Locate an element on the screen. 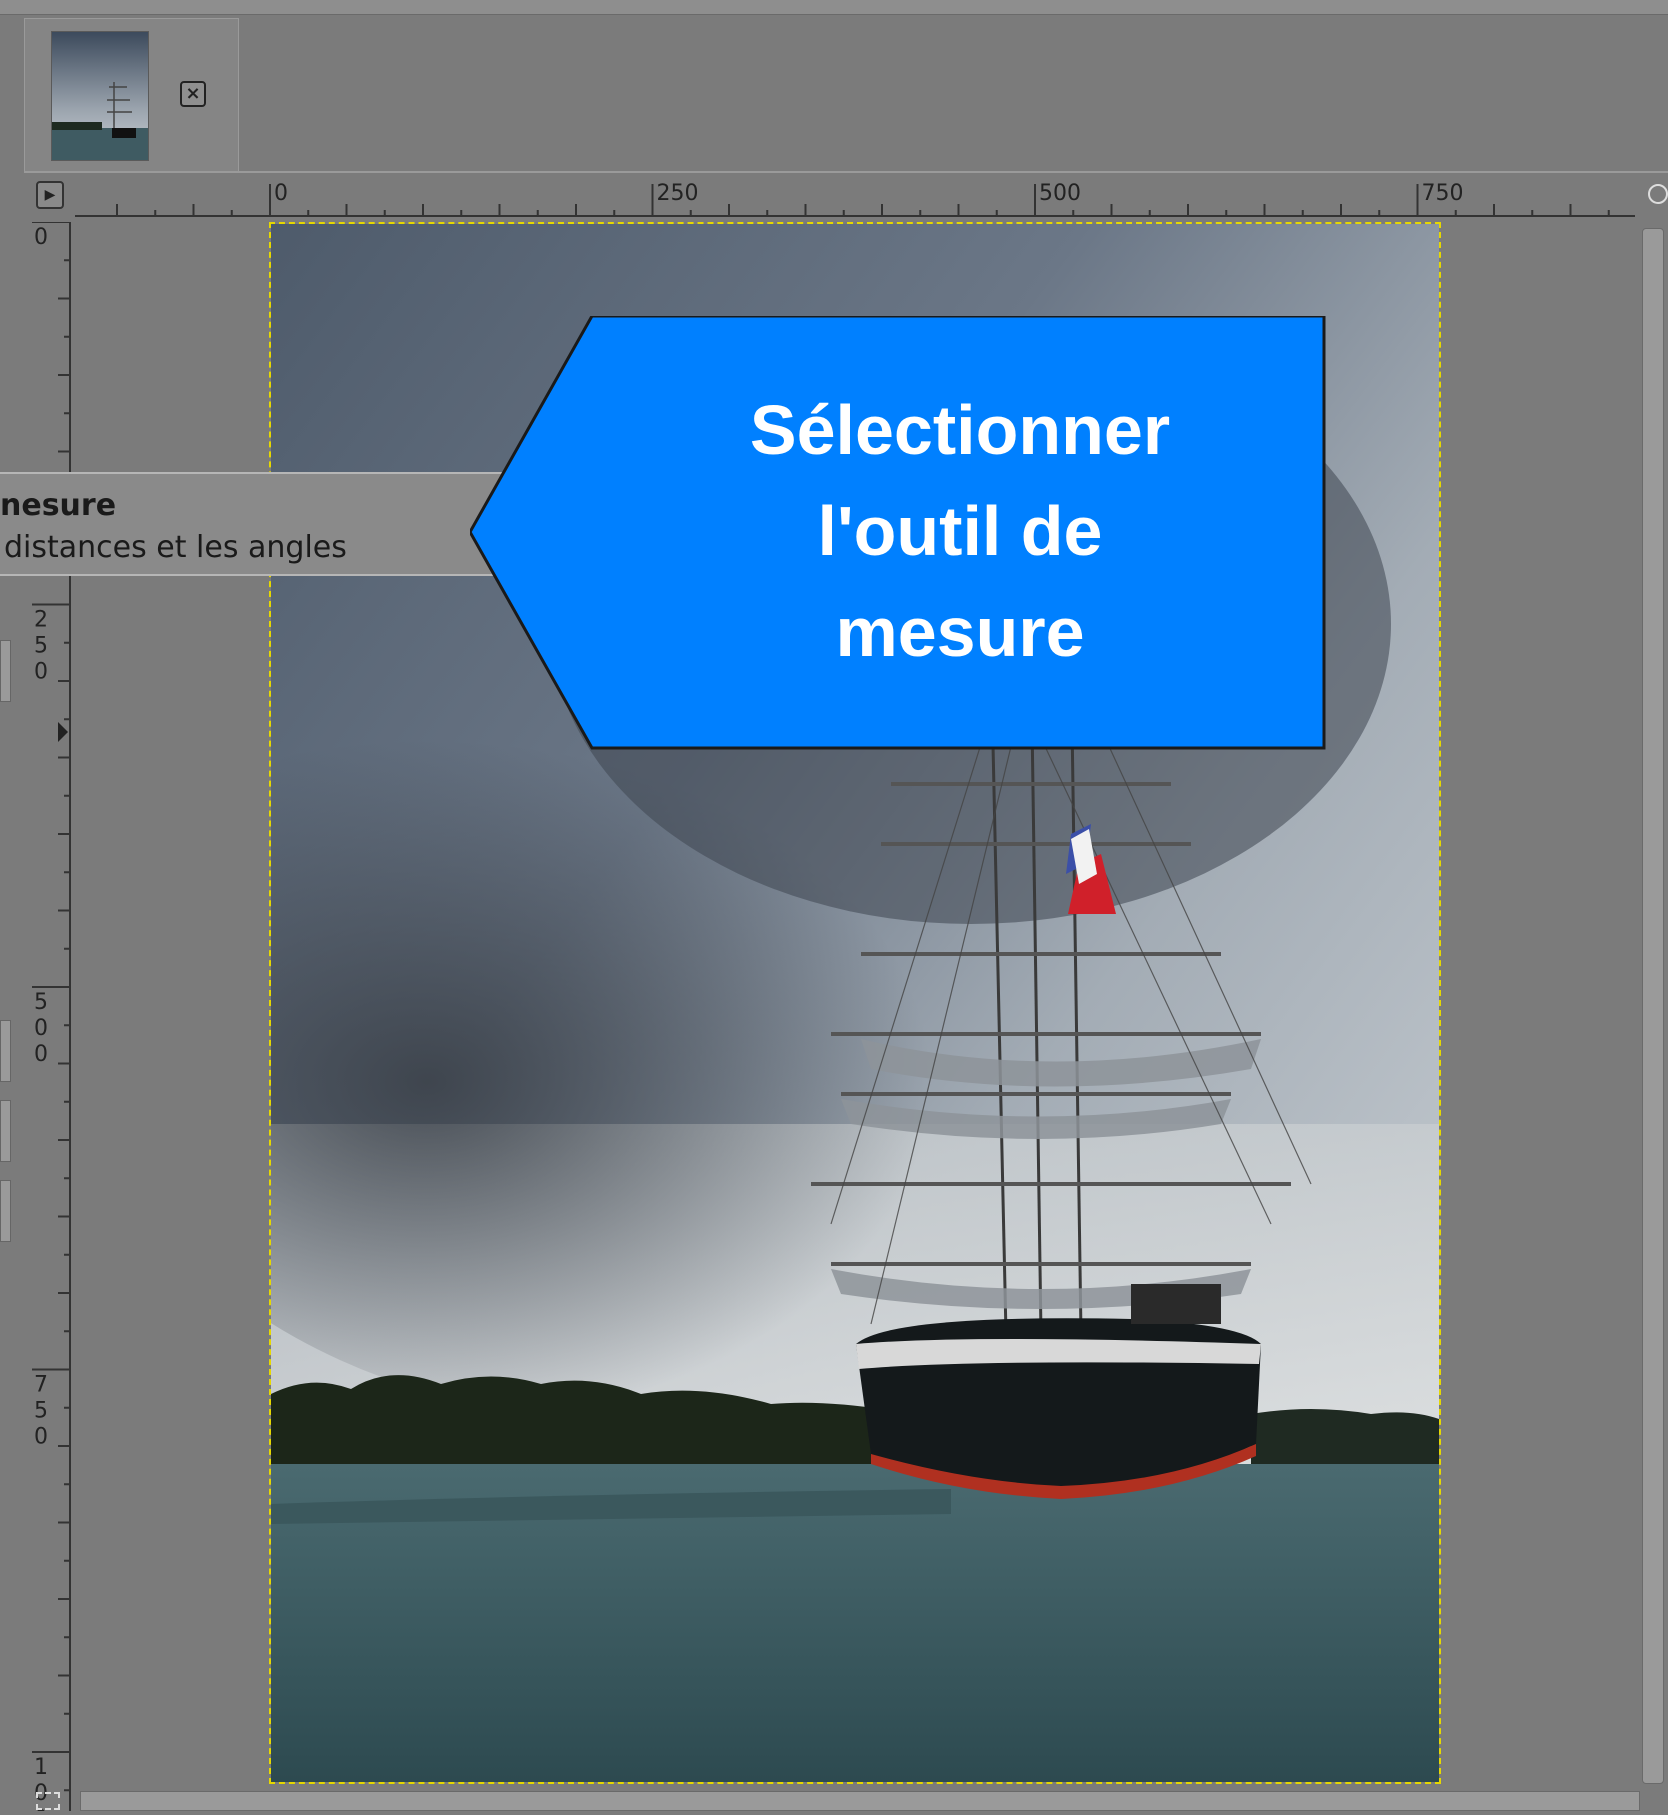 The image size is (1668, 1815). callout-line-3: mesure is located at coordinates (960, 632).